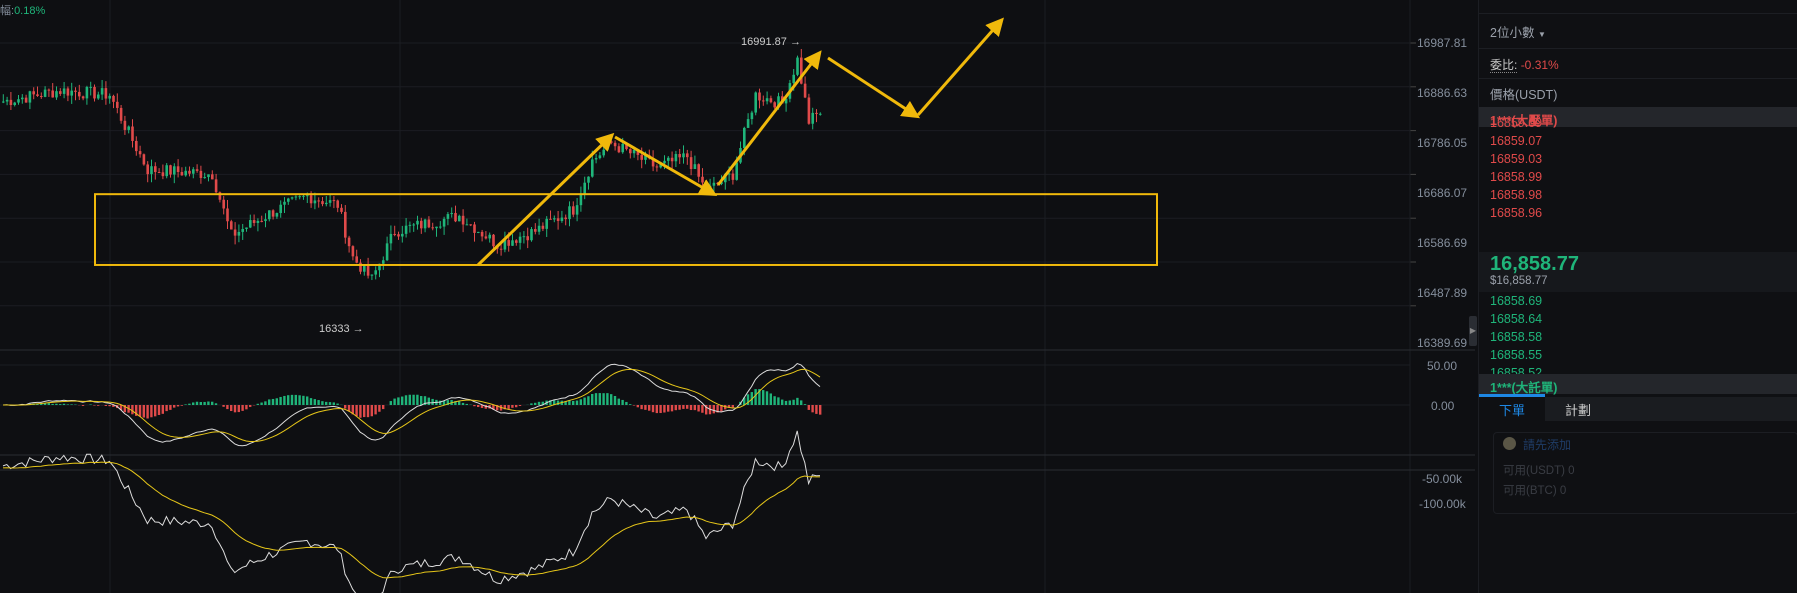 The width and height of the screenshot is (1797, 593). What do you see at coordinates (1442, 504) in the screenshot?
I see `lower-axis-label: -100.00k` at bounding box center [1442, 504].